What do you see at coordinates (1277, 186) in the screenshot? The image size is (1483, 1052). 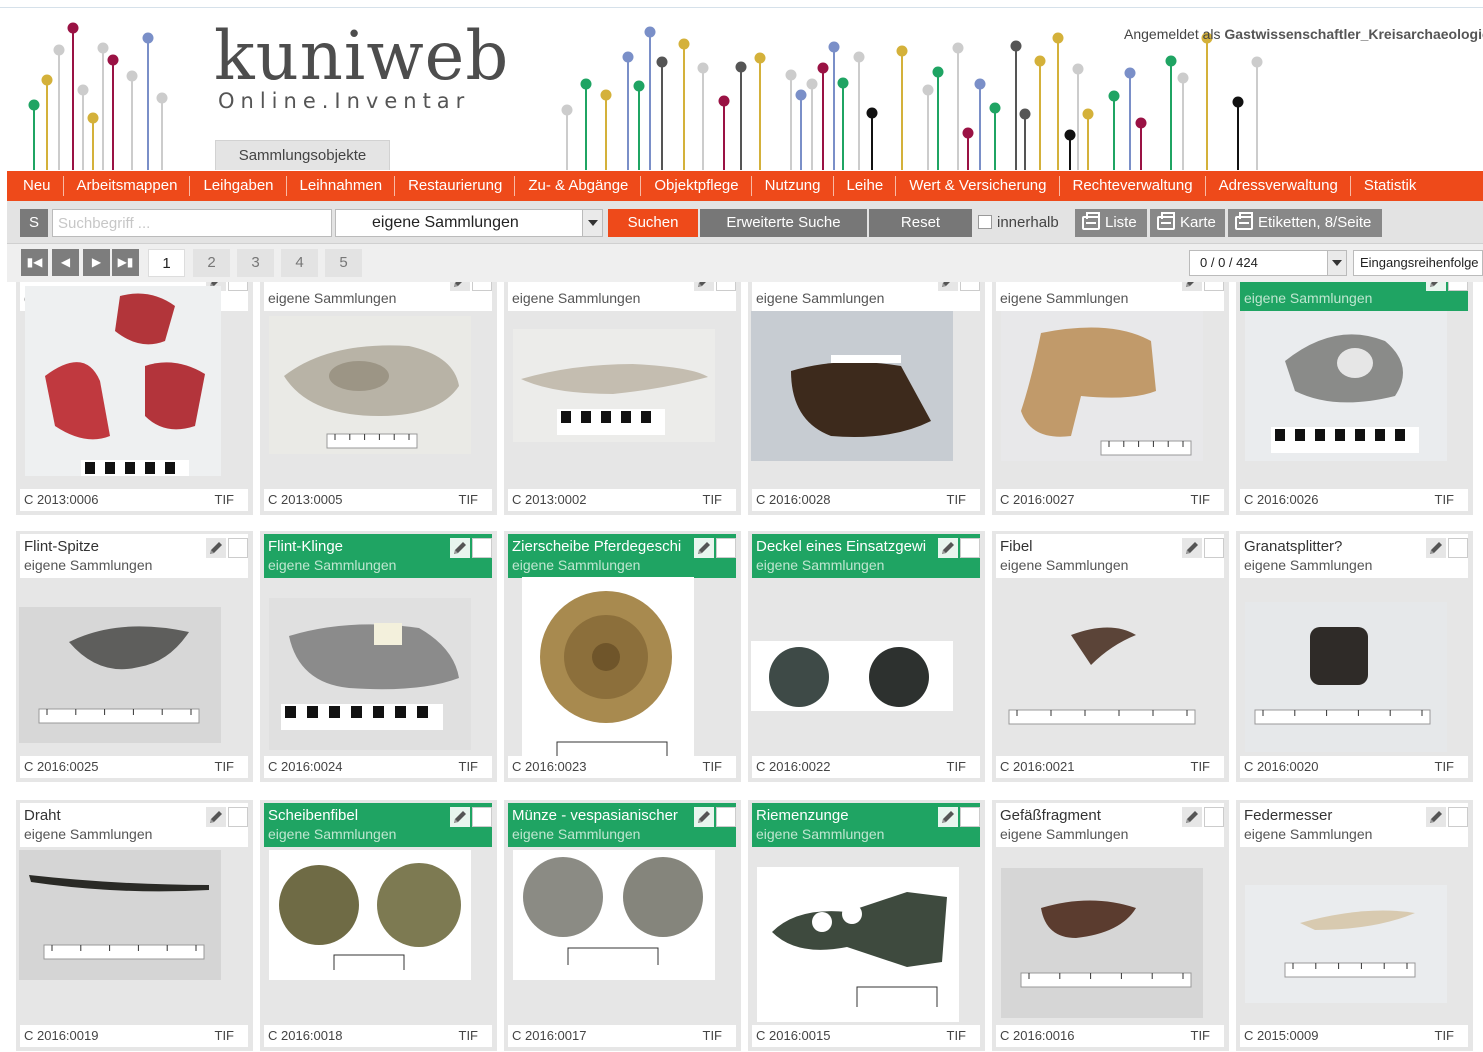 I see `nav-item-adressverwaltung: Adressverwaltung` at bounding box center [1277, 186].